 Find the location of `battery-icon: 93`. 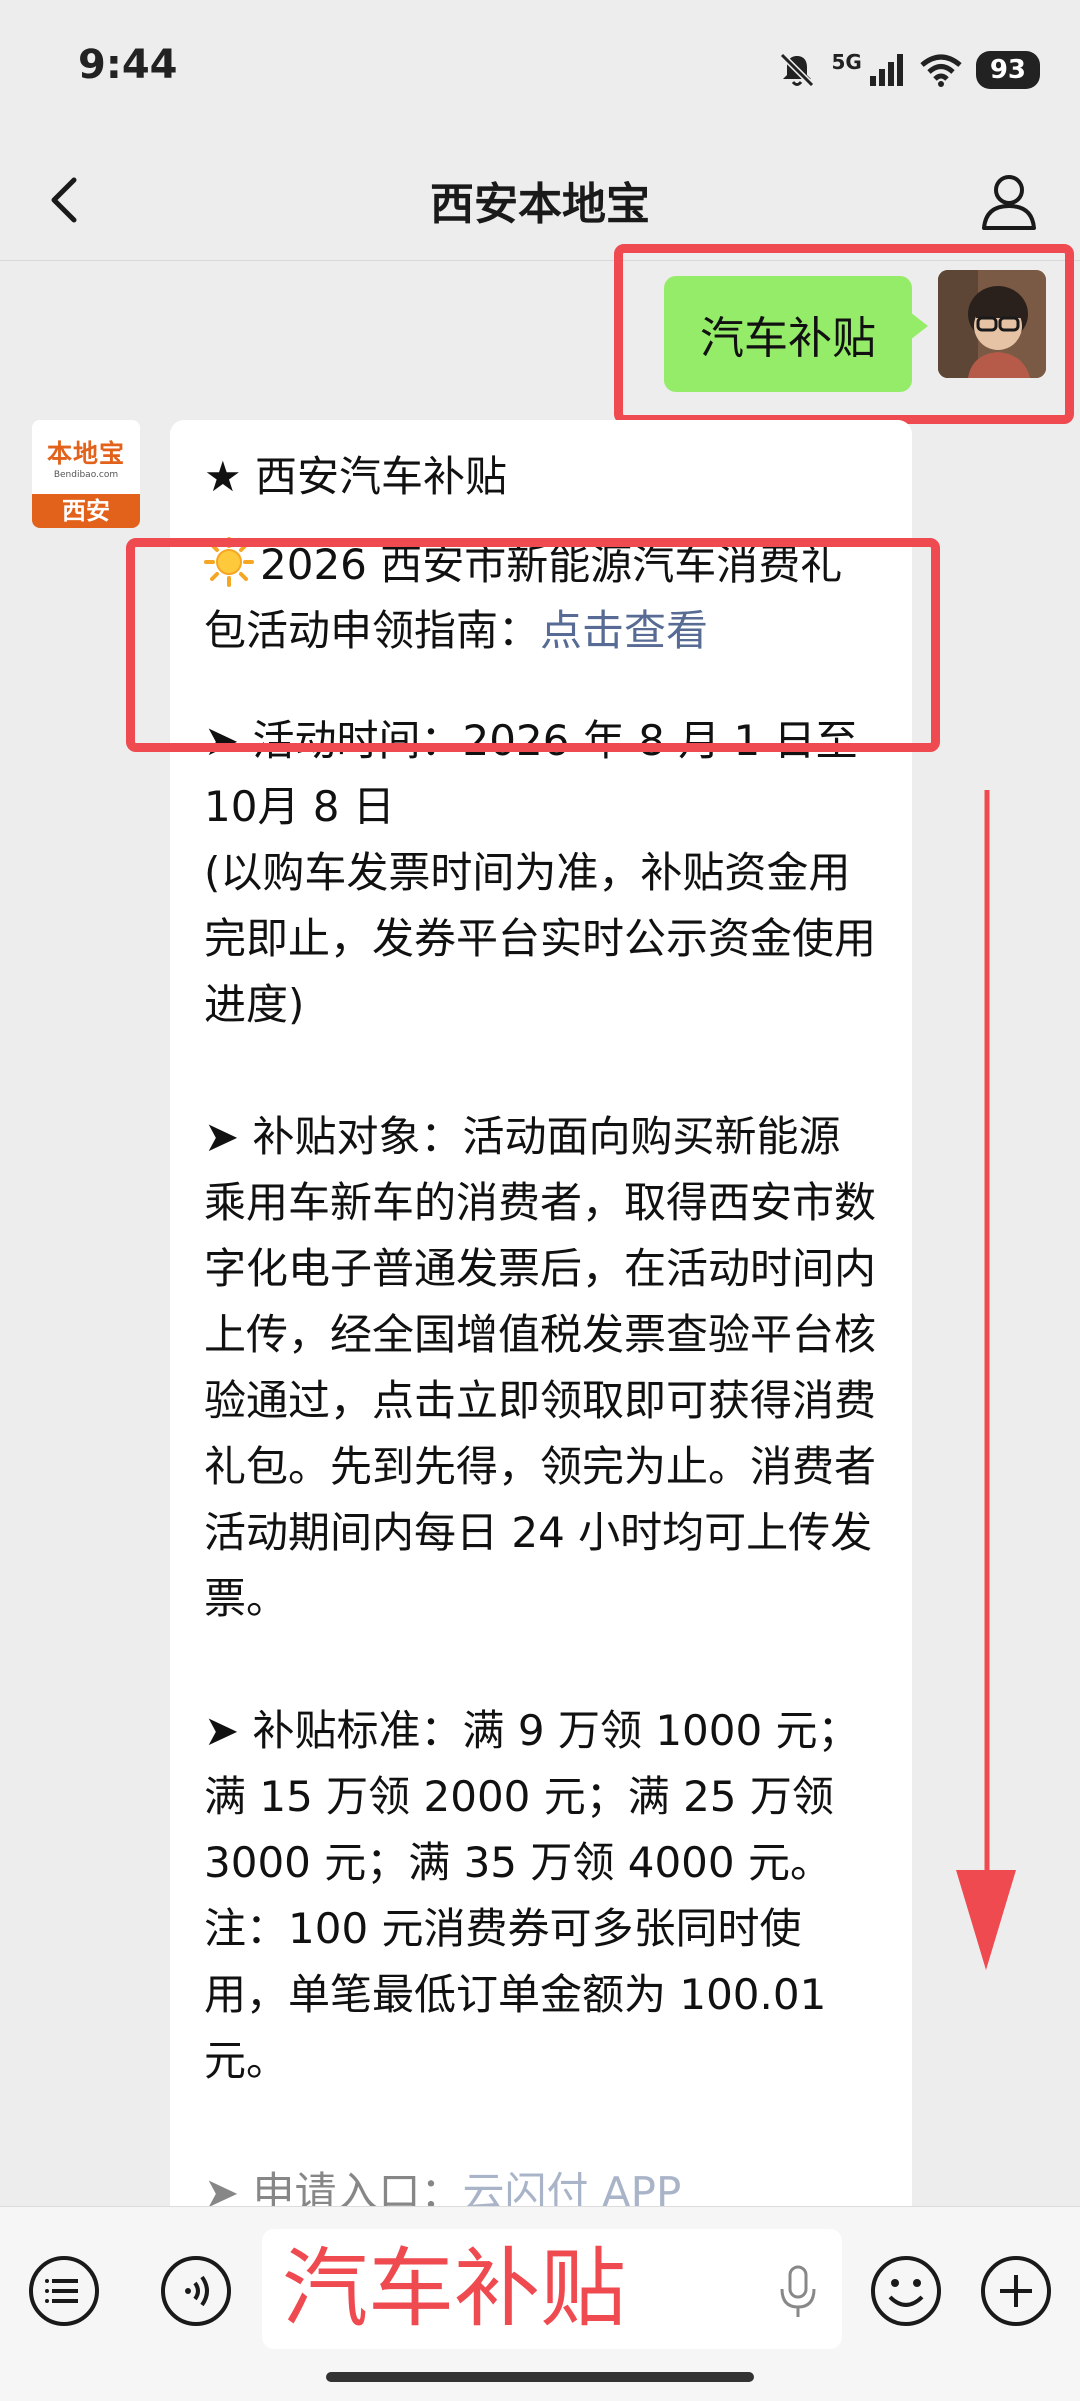

battery-icon: 93 is located at coordinates (1007, 70).